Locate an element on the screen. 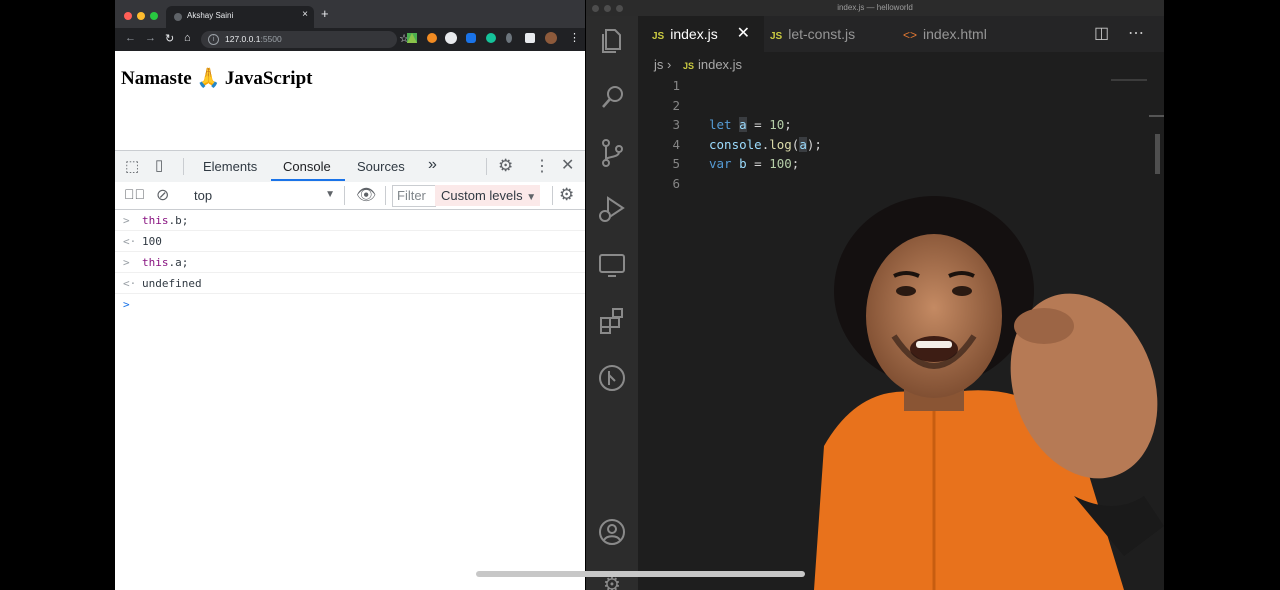 The width and height of the screenshot is (1280, 590). extensions-icon is located at coordinates (612, 321).